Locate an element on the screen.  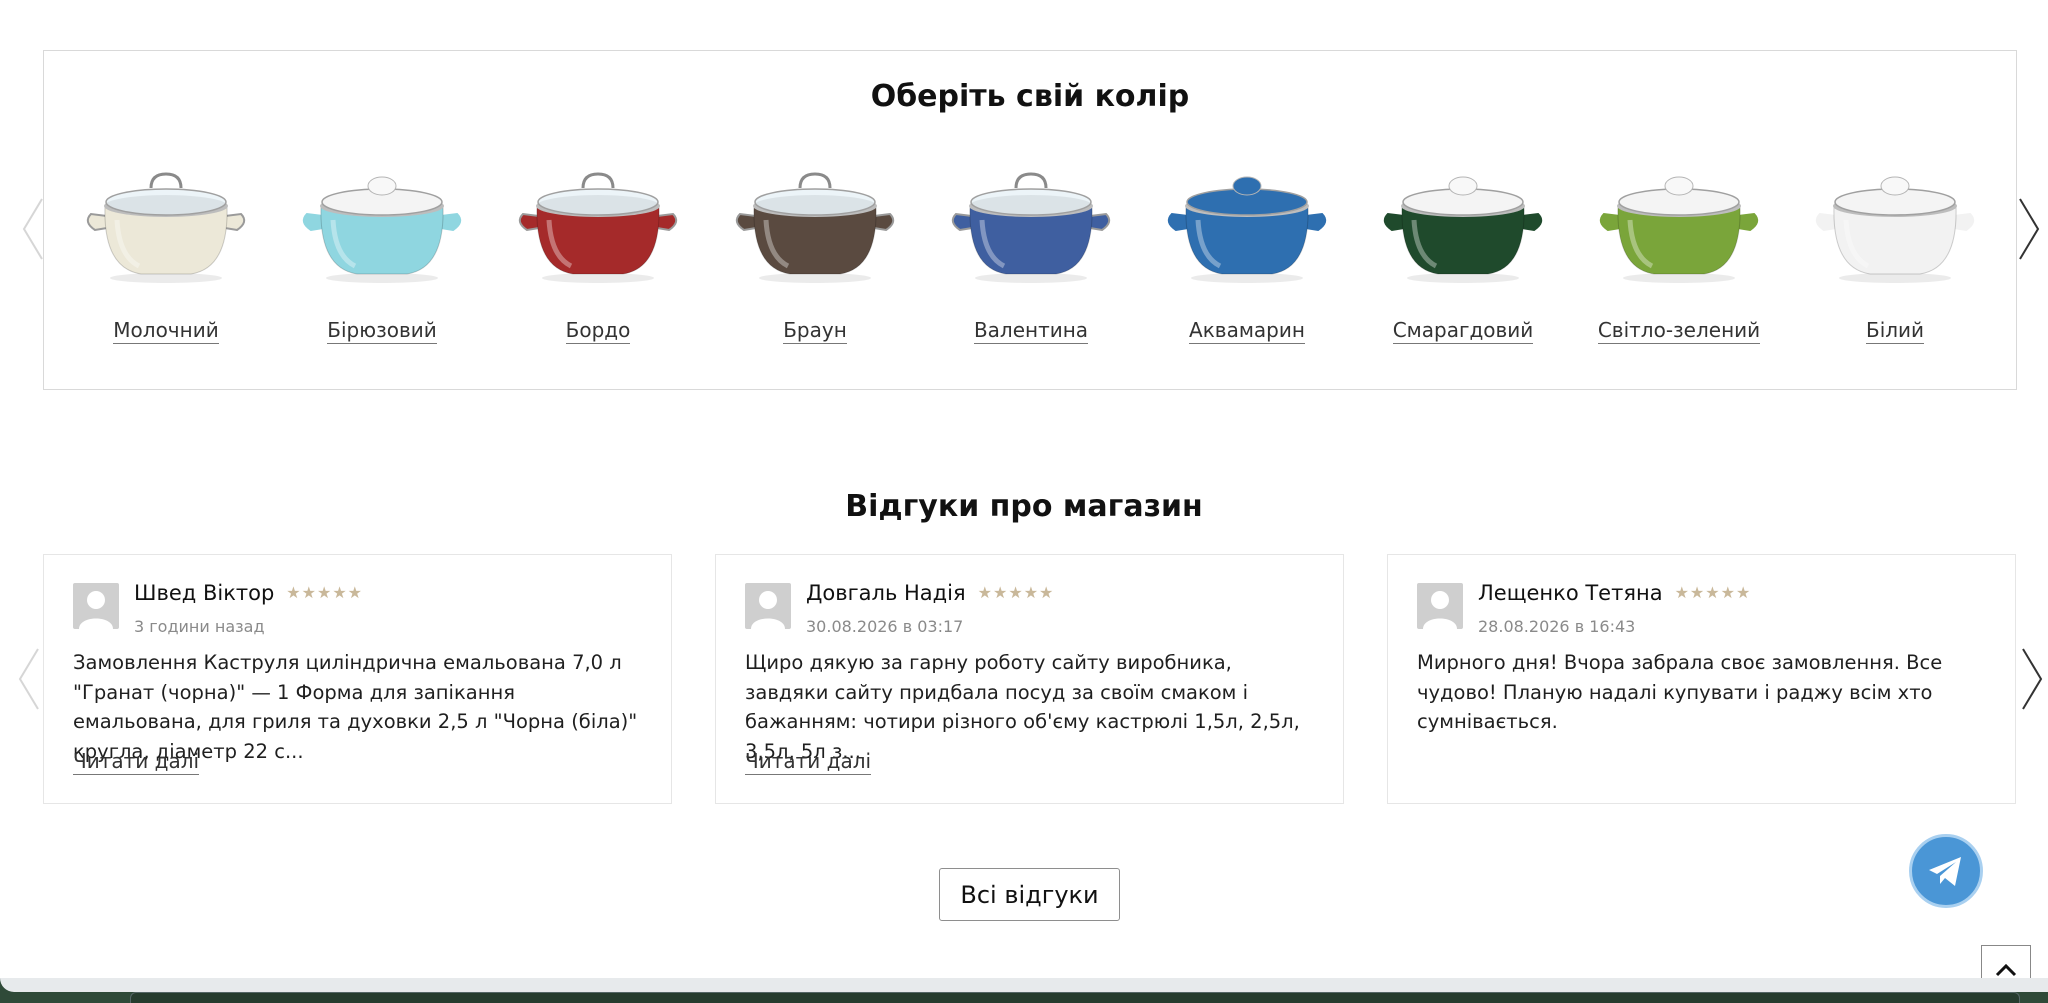
reviews-prev-arrow is located at coordinates (29, 679).